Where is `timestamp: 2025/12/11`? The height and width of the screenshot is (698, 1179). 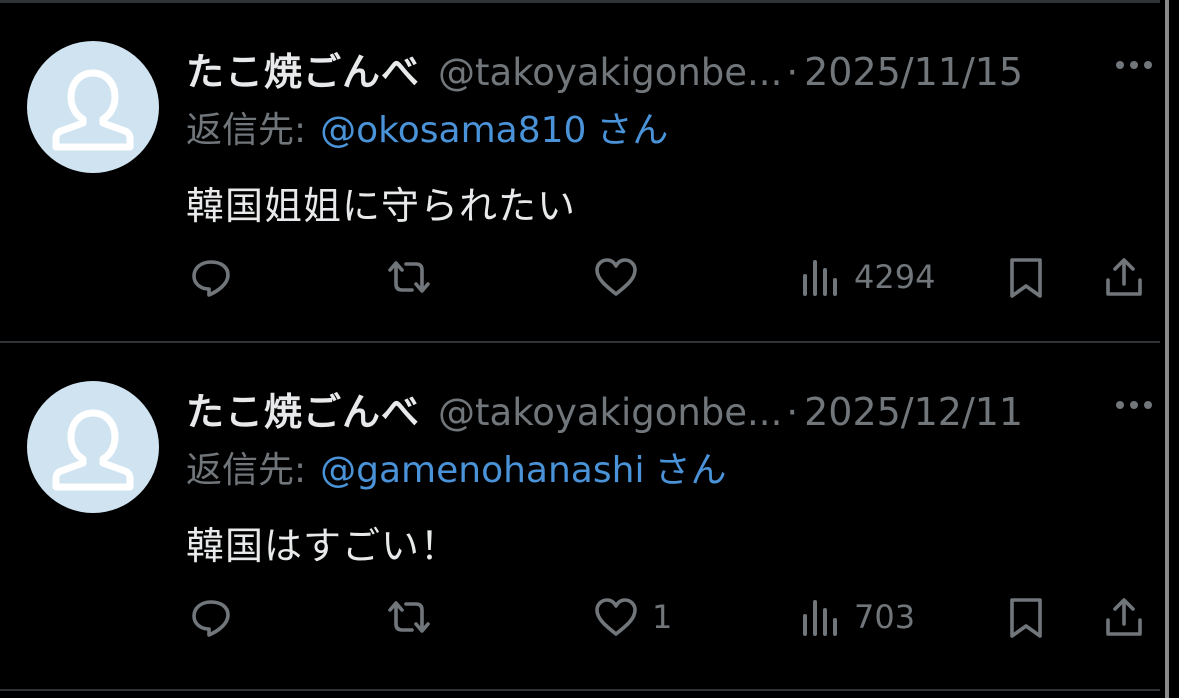 timestamp: 2025/12/11 is located at coordinates (913, 412).